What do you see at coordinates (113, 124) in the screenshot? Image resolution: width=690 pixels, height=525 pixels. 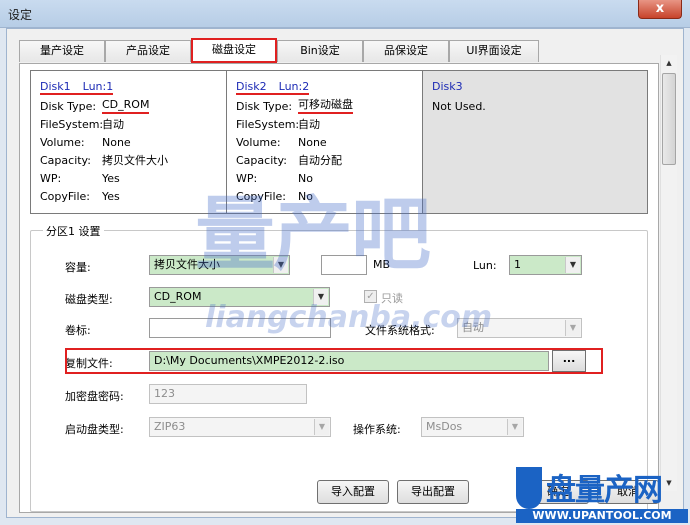 I see `disk1-value: 自动` at bounding box center [113, 124].